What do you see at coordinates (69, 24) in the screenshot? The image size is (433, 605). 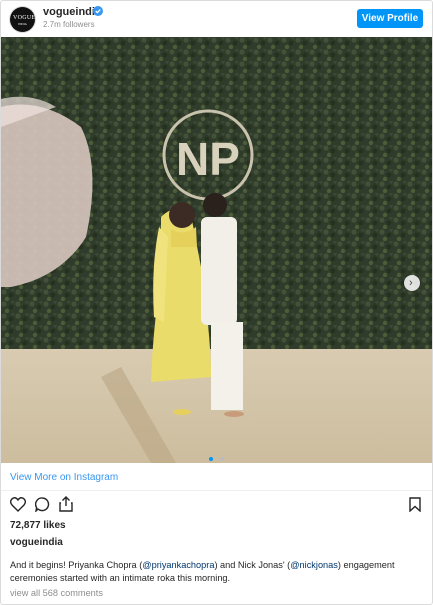 I see `follower-count: 2.7m followers` at bounding box center [69, 24].